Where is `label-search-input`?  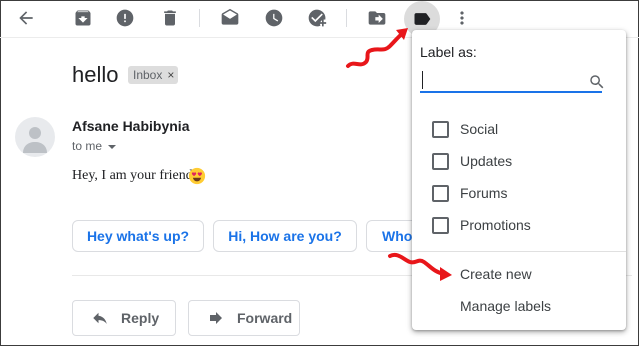
label-search-input is located at coordinates (511, 92).